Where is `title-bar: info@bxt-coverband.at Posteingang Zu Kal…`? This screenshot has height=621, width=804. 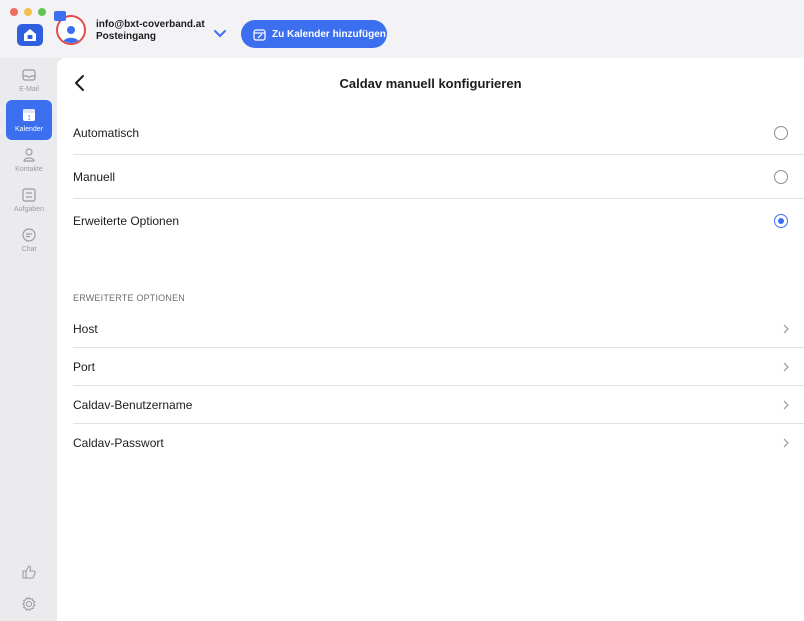
title-bar: info@bxt-coverband.at Posteingang Zu Kal… is located at coordinates (402, 29).